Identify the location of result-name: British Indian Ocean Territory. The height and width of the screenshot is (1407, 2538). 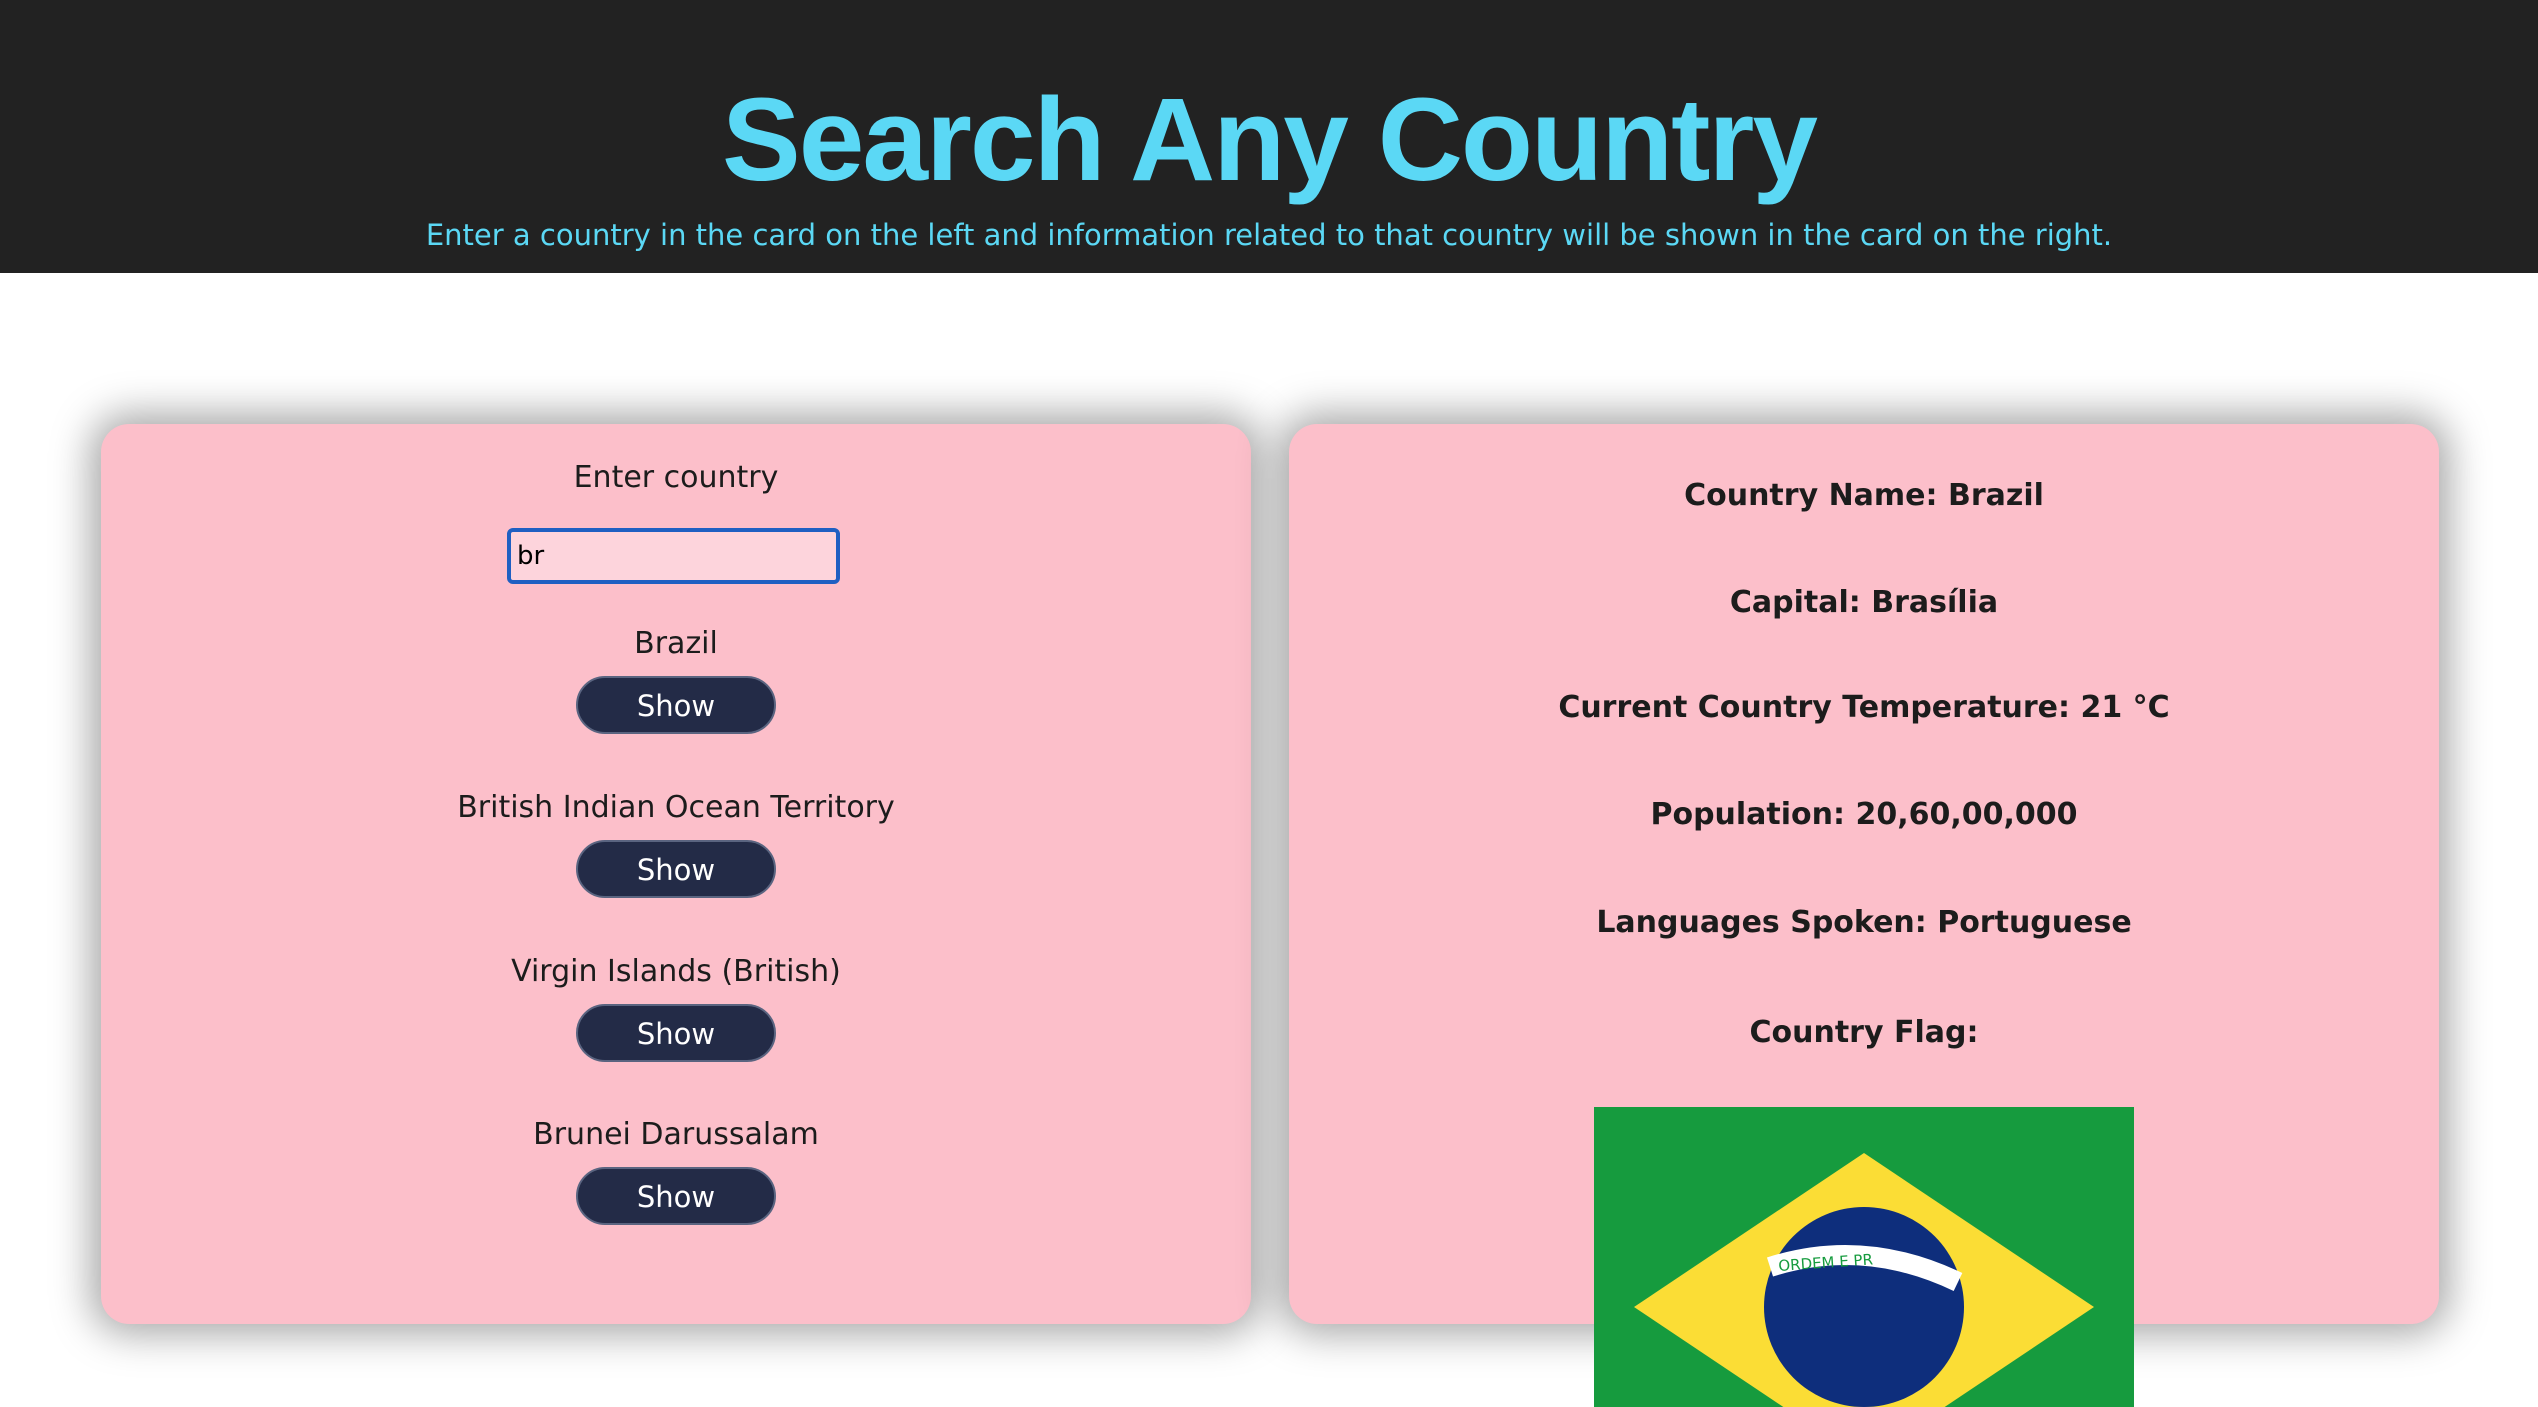
(676, 807).